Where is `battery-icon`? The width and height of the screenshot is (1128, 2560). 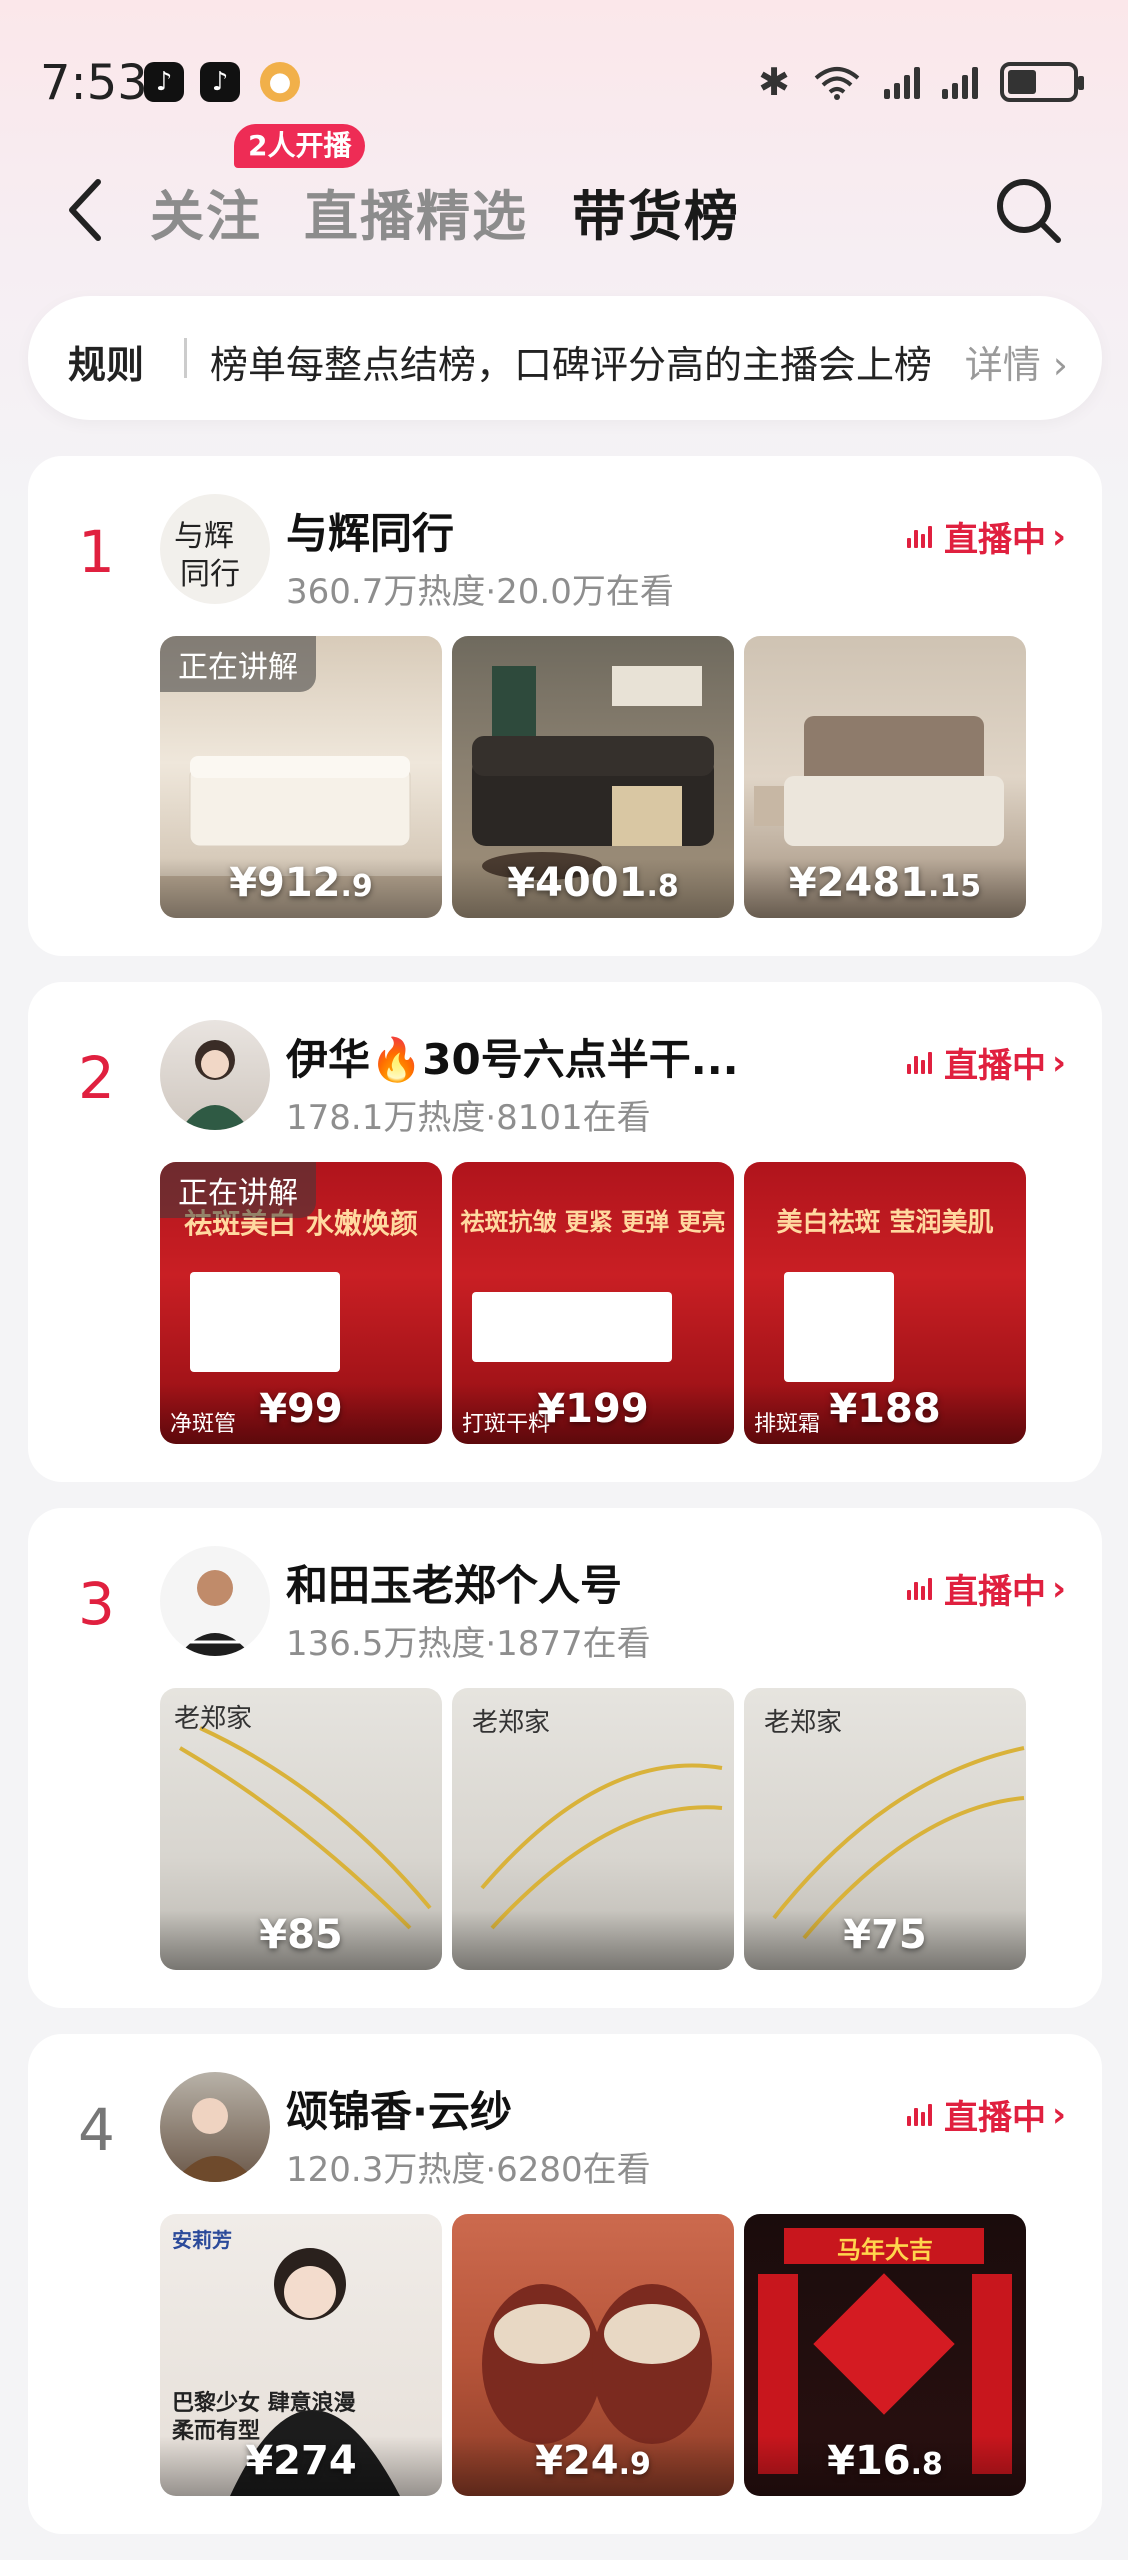 battery-icon is located at coordinates (1042, 82).